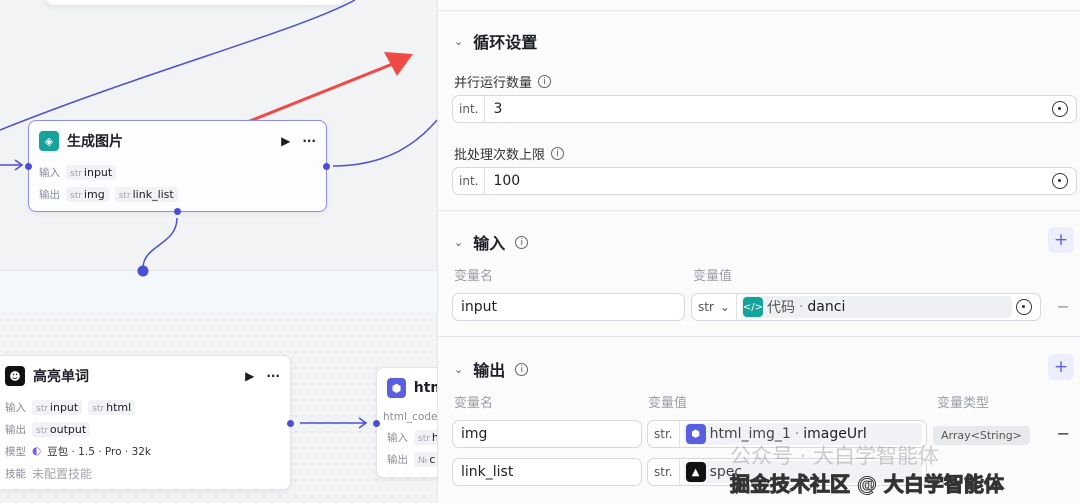  I want to click on var-type-badge: Array<String>, so click(981, 435).